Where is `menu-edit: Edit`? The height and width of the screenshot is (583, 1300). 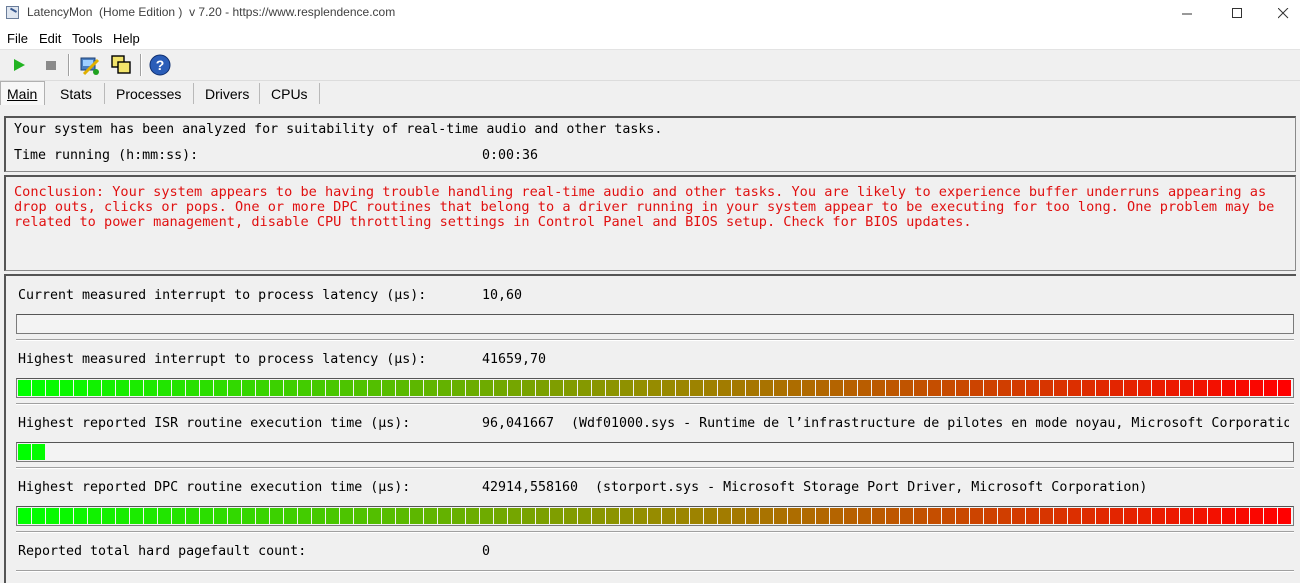
menu-edit: Edit is located at coordinates (50, 38).